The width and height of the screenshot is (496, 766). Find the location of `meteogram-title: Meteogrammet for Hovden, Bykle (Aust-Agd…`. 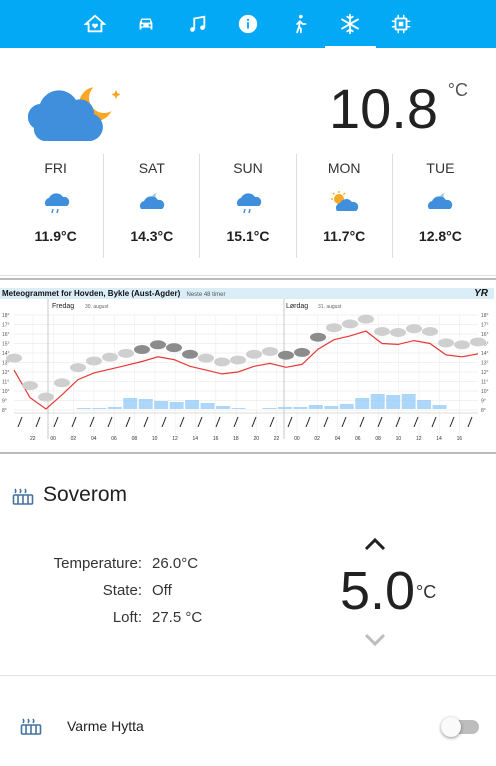

meteogram-title: Meteogrammet for Hovden, Bykle (Aust-Agd… is located at coordinates (91, 293).